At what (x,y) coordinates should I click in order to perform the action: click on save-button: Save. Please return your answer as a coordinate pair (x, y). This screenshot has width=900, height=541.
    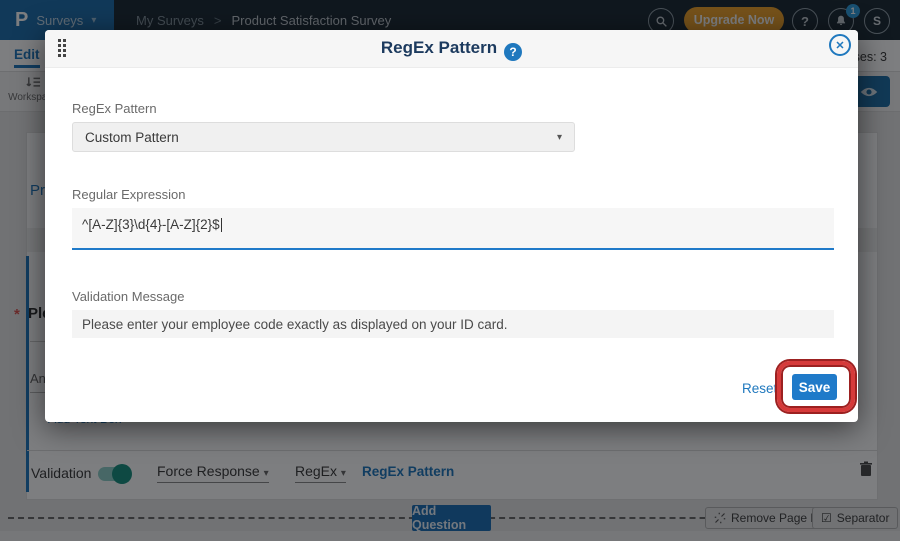
    Looking at the image, I should click on (814, 387).